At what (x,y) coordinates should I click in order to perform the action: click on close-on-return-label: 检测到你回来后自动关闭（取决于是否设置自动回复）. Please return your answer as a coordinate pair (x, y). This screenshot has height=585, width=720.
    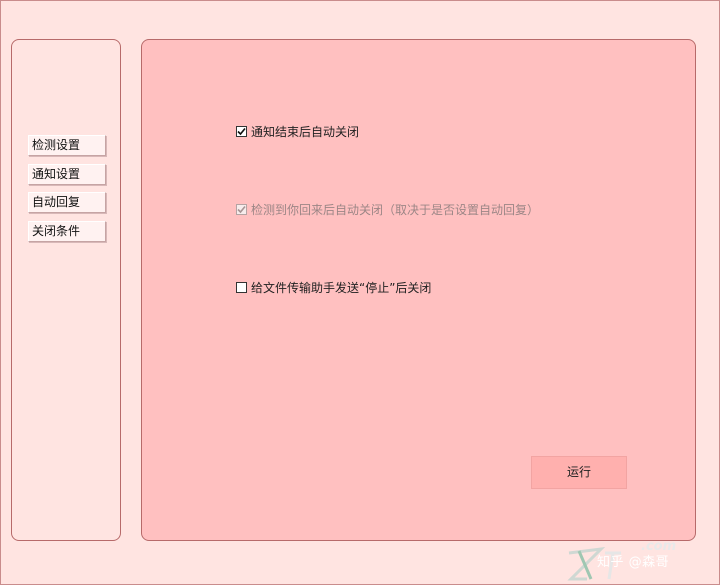
    Looking at the image, I should click on (395, 210).